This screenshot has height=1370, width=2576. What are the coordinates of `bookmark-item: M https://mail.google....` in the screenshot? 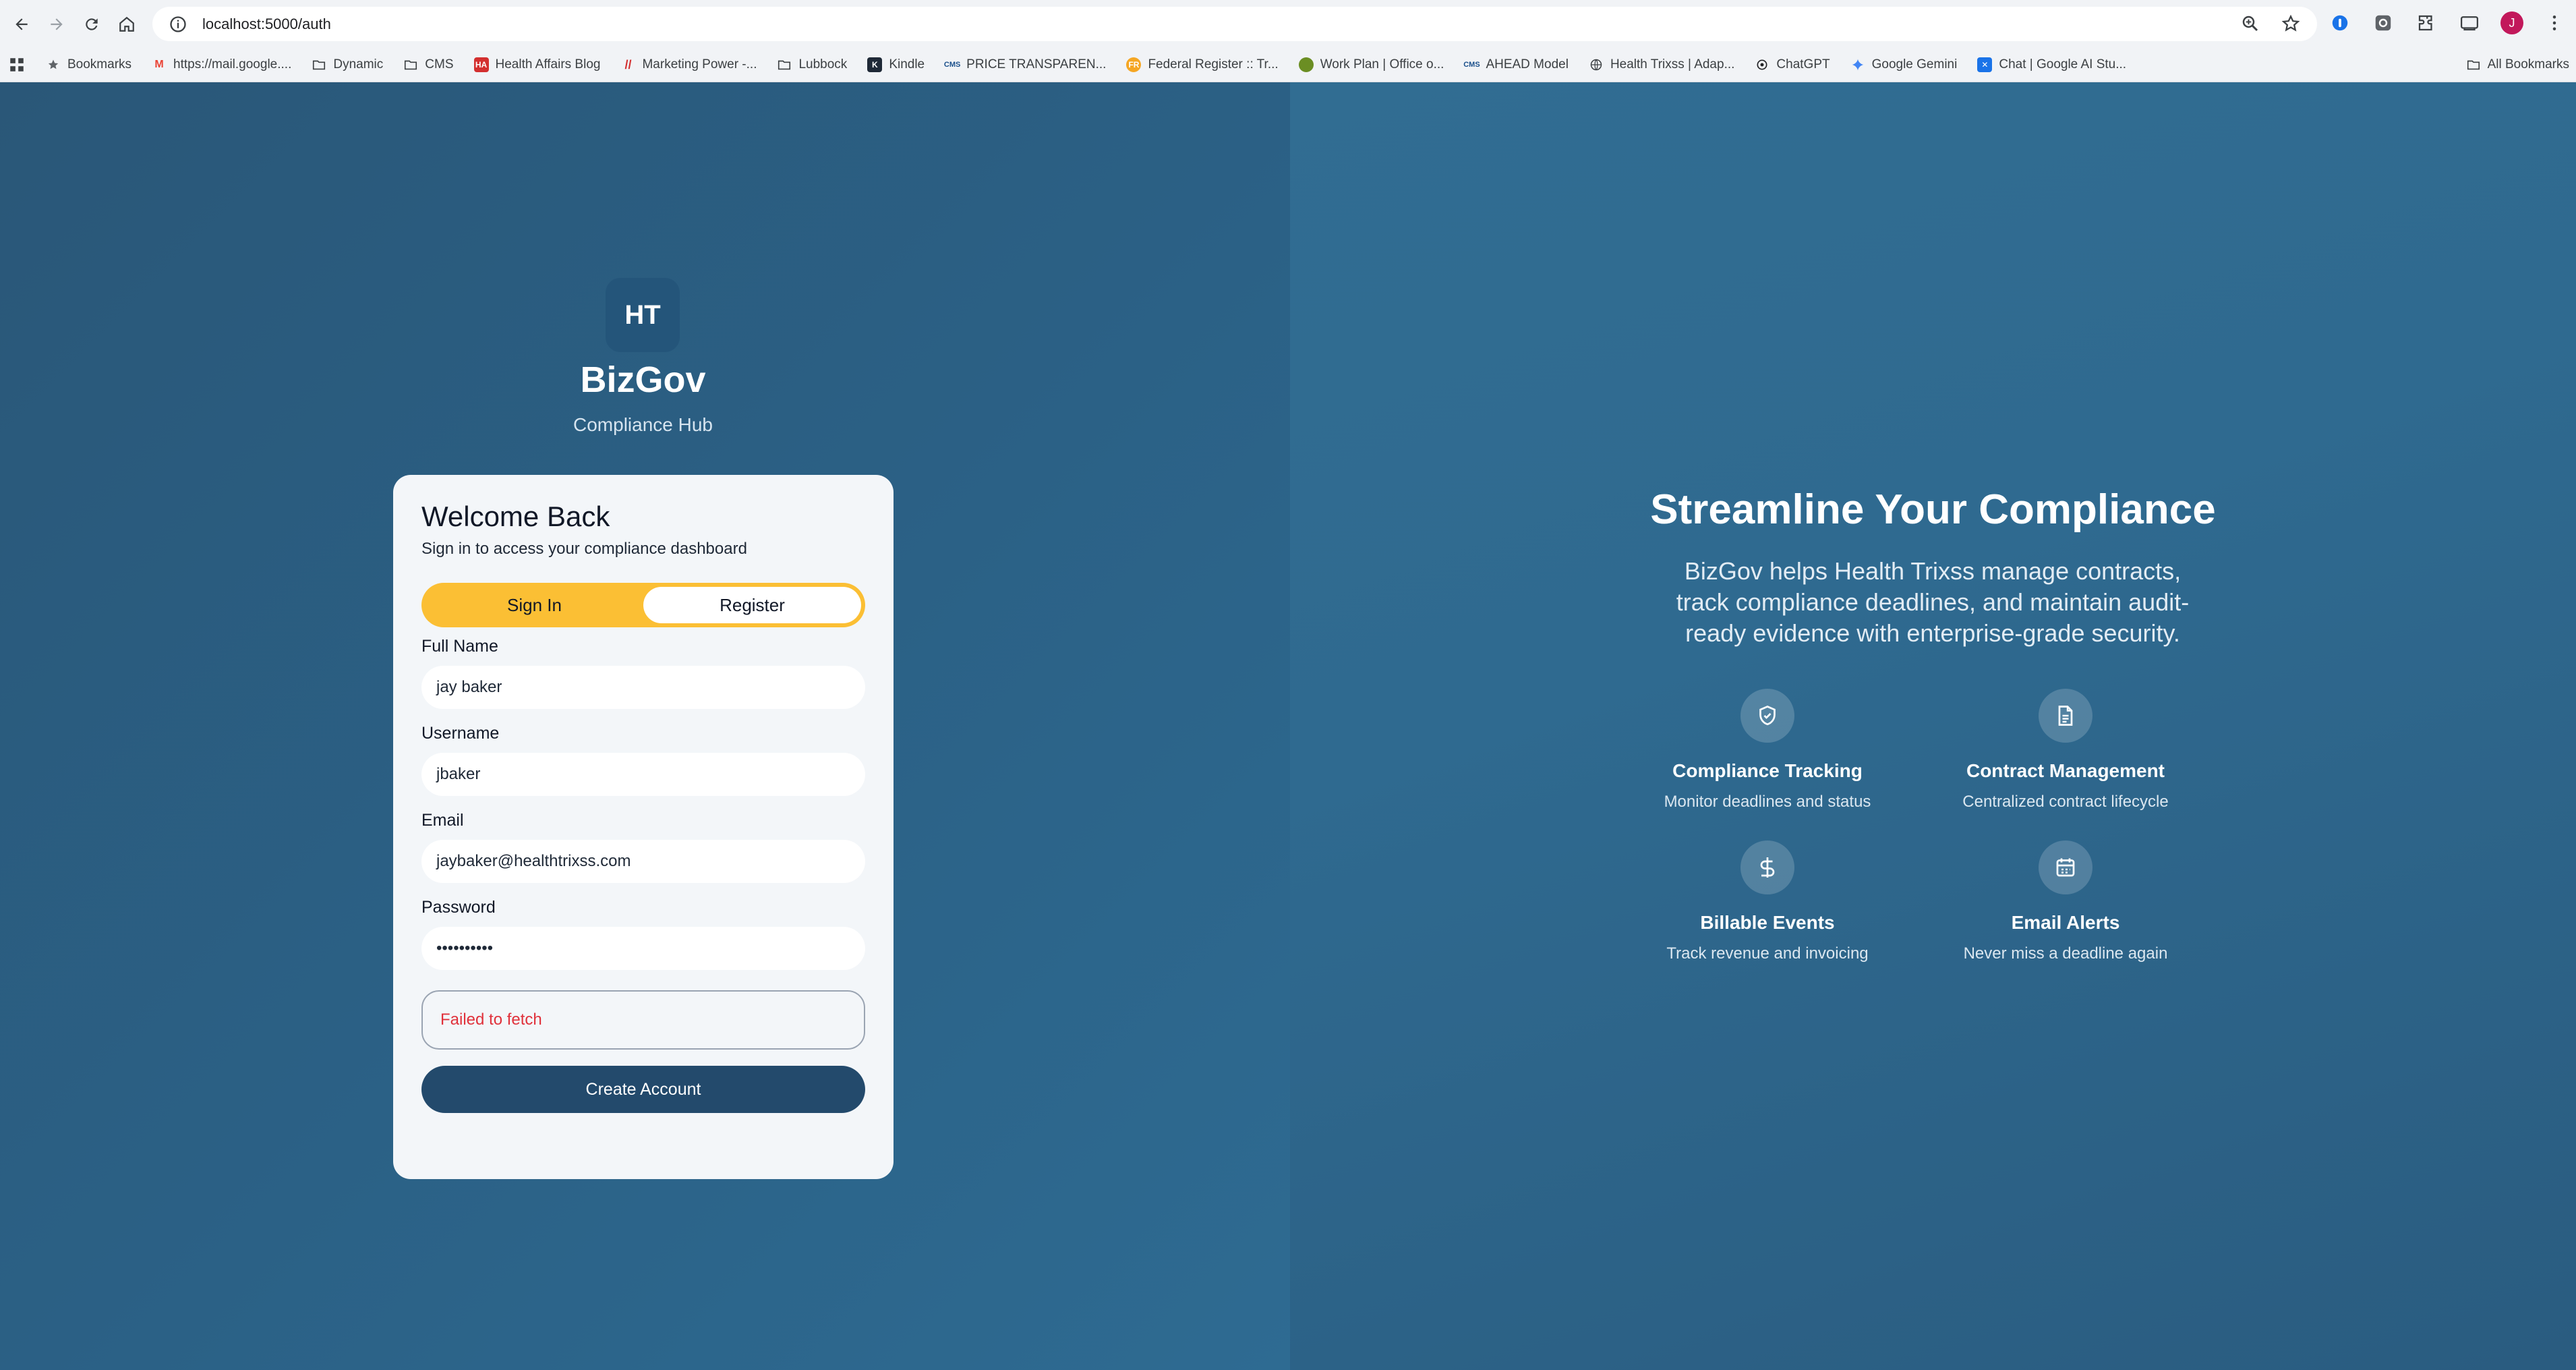 It's located at (222, 64).